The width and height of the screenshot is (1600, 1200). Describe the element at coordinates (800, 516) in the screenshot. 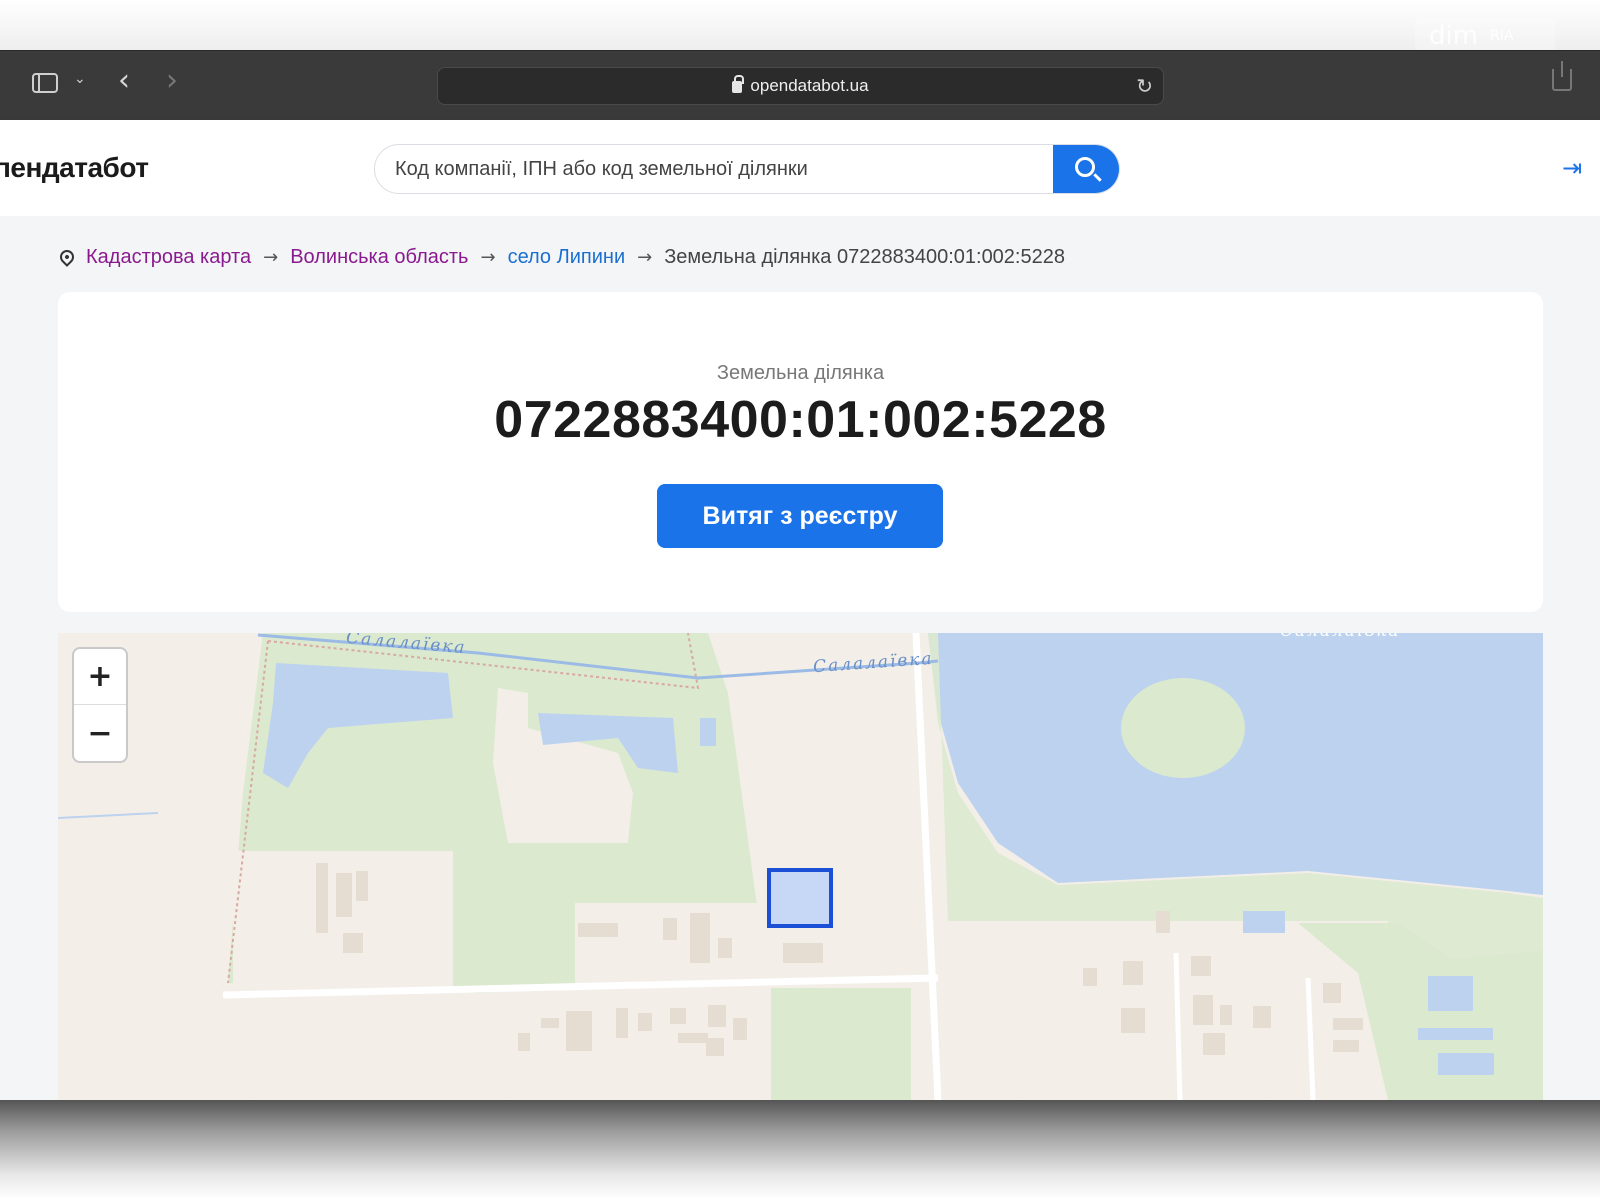

I see `registry-extract-button: Витяг з реєстру` at that location.